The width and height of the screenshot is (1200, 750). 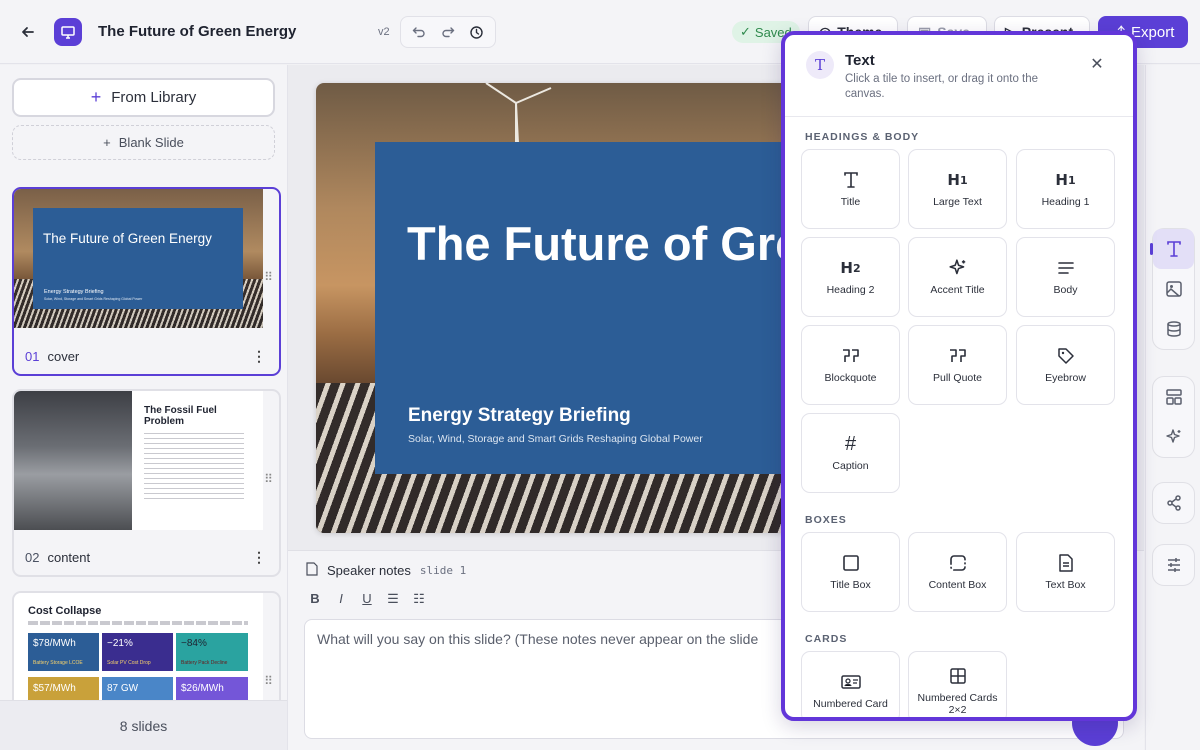 I want to click on slide-title: The Future of Gree, so click(x=617, y=243).